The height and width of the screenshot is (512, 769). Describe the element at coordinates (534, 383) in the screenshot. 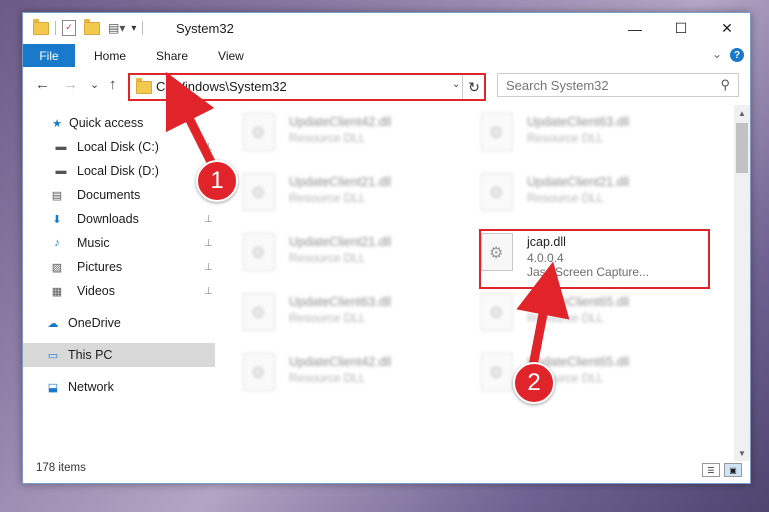

I see `step-2-badge: 2` at that location.